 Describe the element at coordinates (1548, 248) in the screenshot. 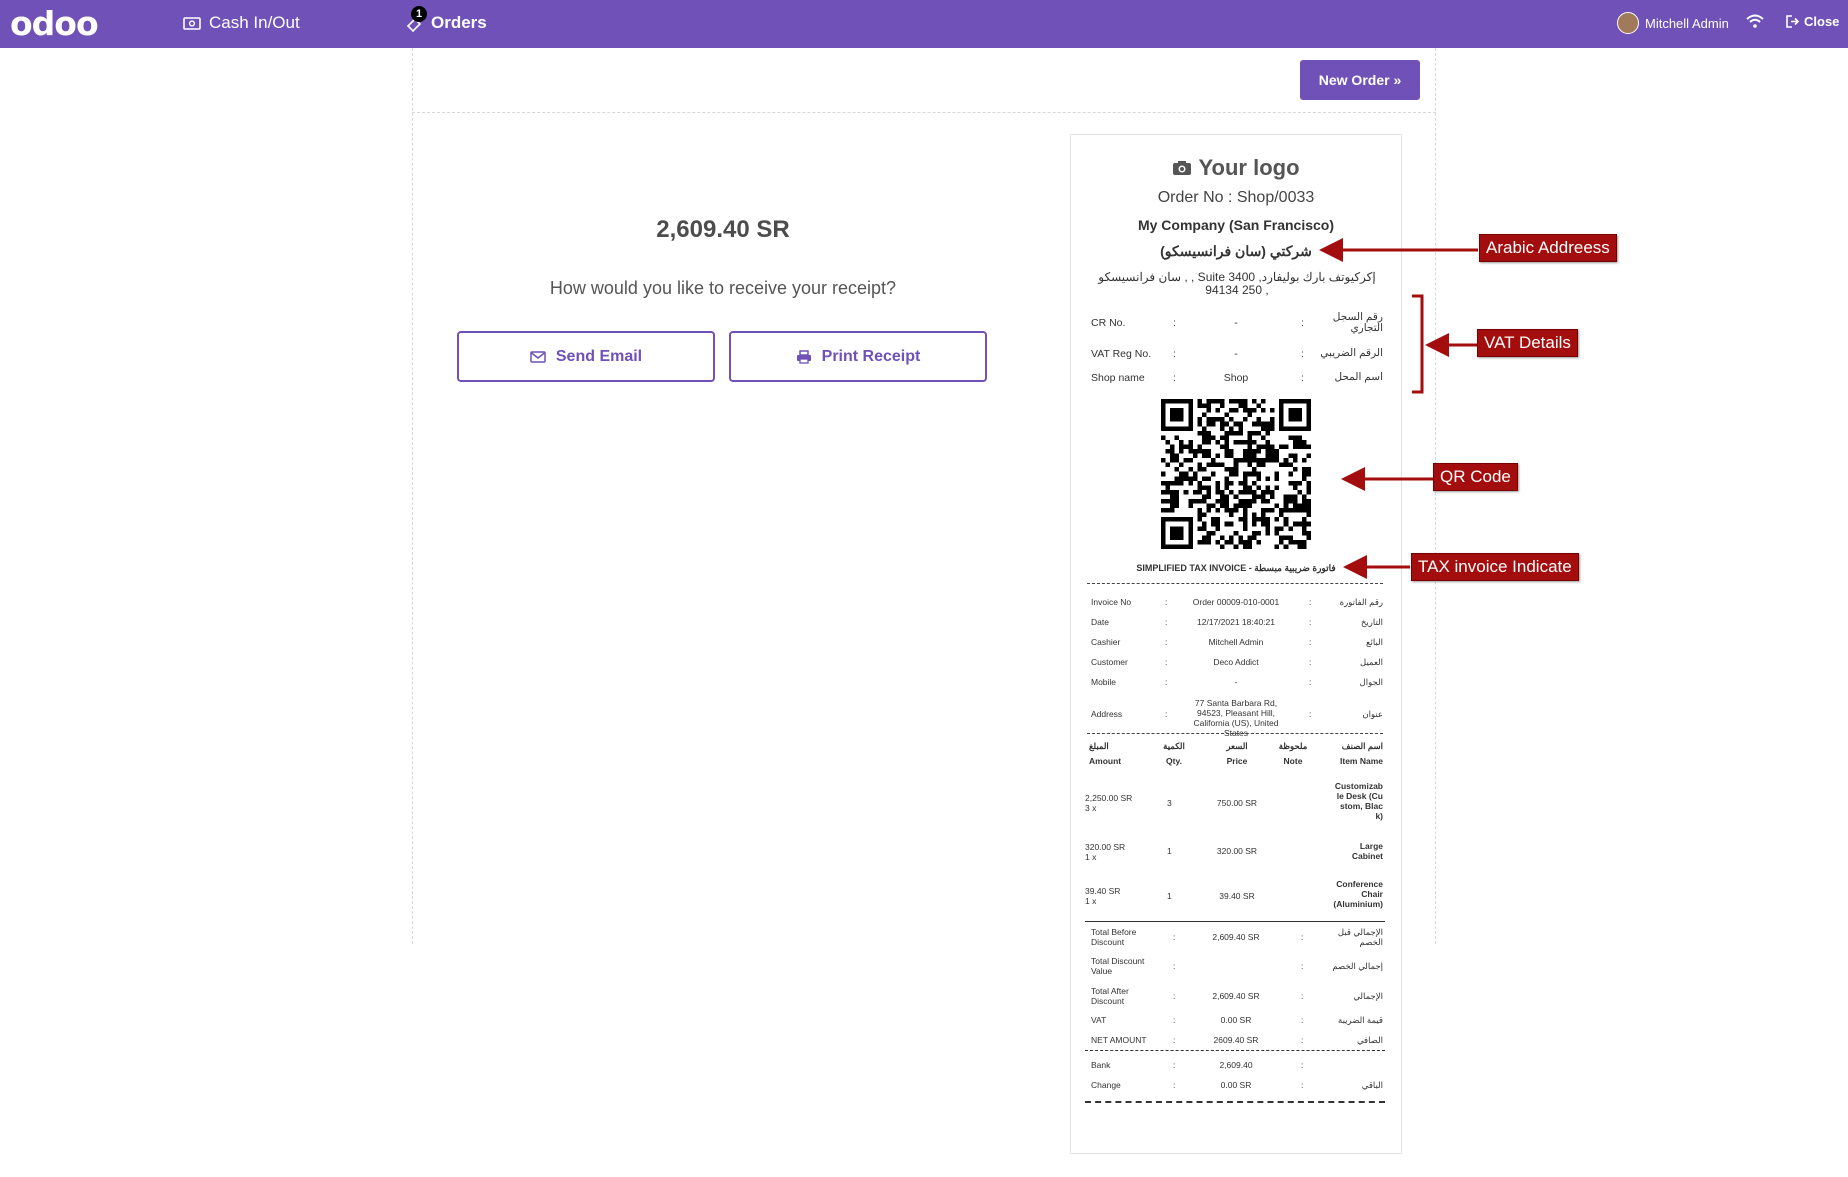

I see `annotation-arabic-address: Arabic Addreess` at that location.